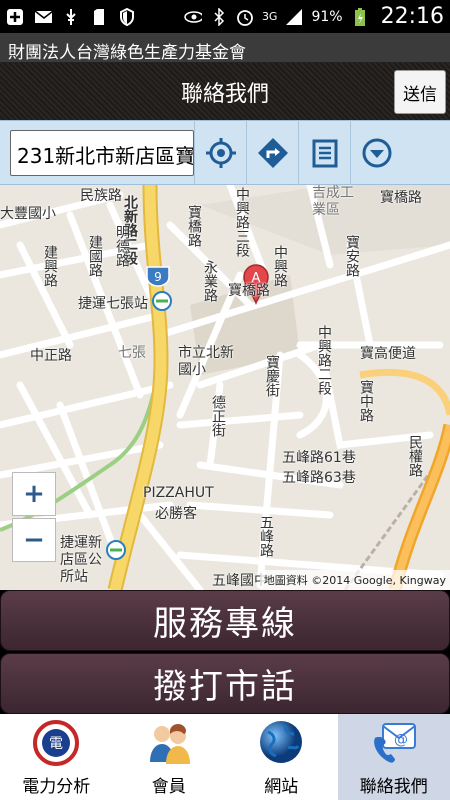  What do you see at coordinates (50, 266) in the screenshot?
I see `map-label: 建興路` at bounding box center [50, 266].